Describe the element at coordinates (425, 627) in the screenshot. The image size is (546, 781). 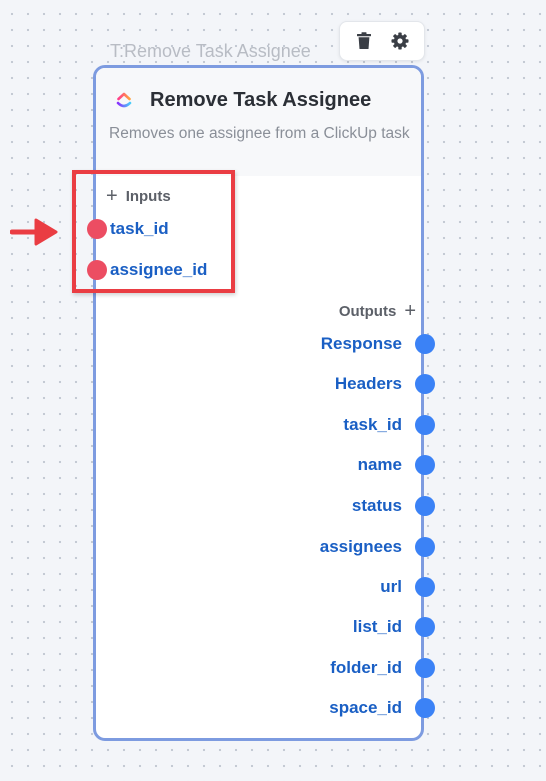
I see `output-handle-list-id` at that location.